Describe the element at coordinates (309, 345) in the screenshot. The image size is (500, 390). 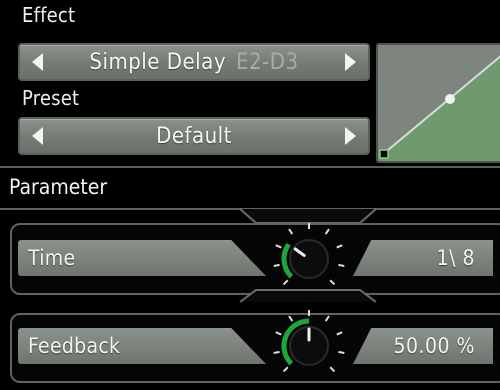
I see `feedback-knob` at that location.